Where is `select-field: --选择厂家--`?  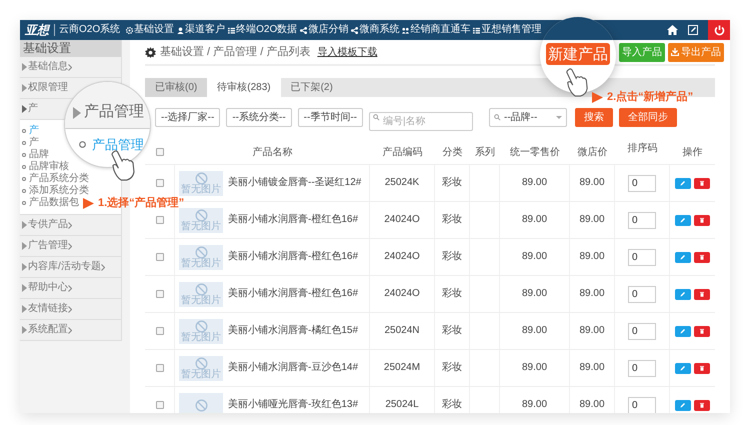
select-field: --选择厂家-- is located at coordinates (187, 117).